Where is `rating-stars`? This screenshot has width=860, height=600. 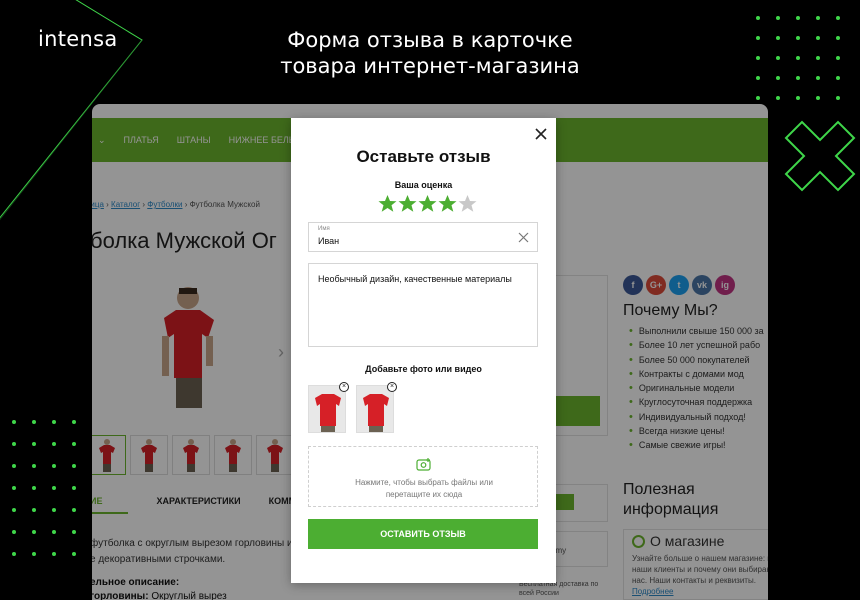
rating-stars is located at coordinates (427, 203).